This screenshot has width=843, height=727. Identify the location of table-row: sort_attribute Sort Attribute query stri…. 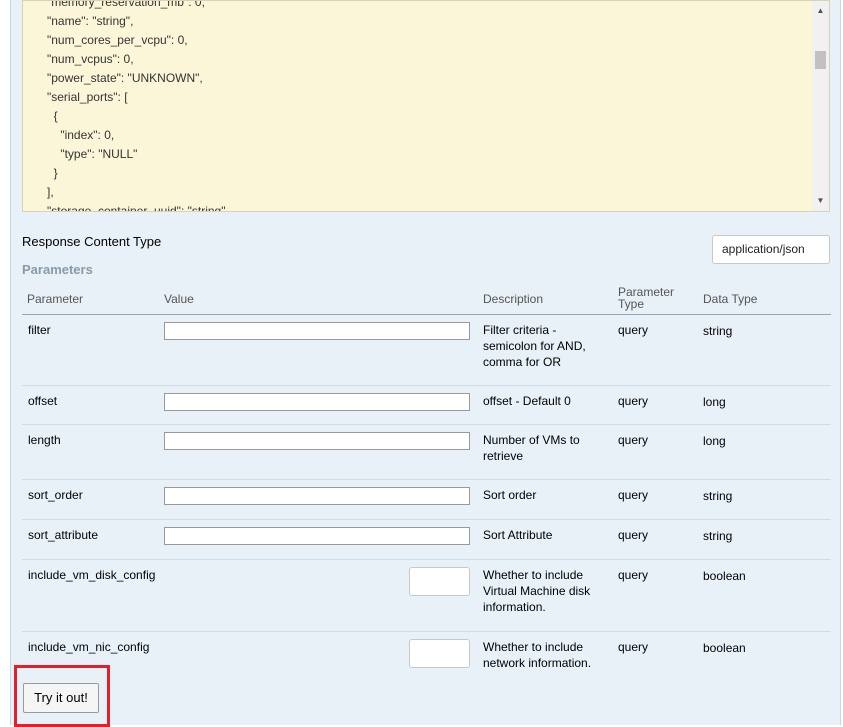
(426, 540).